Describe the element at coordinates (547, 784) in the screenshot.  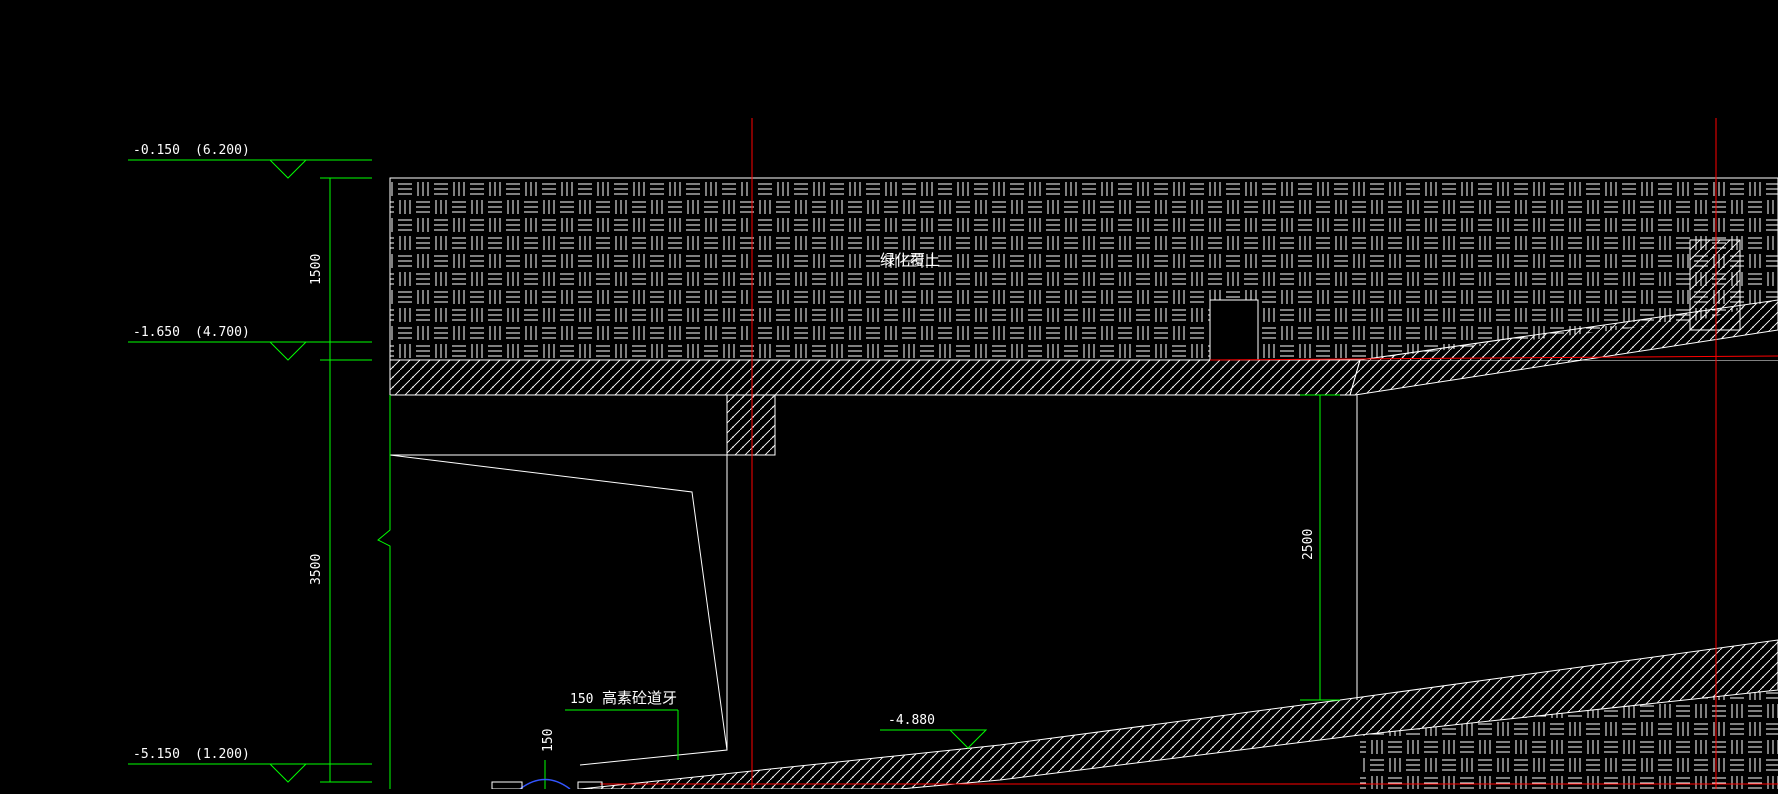
I see `curb-detail` at that location.